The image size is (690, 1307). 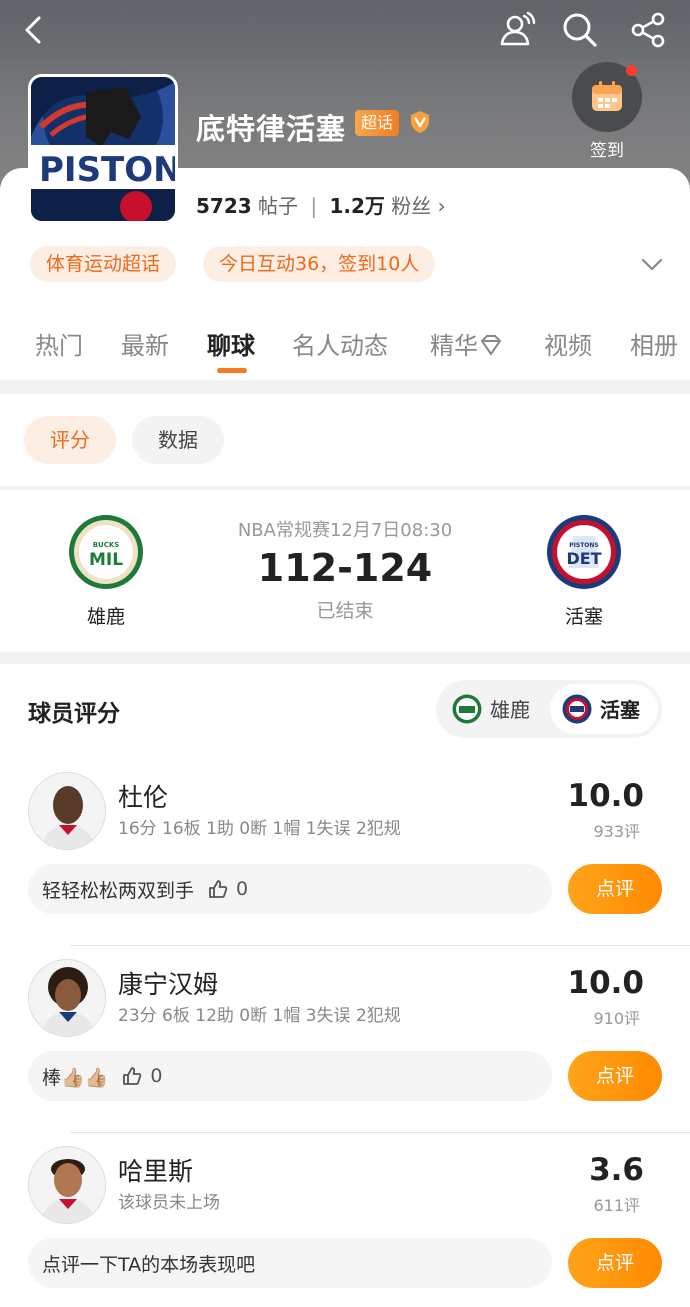 I want to click on posts-label: 帖子, so click(x=278, y=206).